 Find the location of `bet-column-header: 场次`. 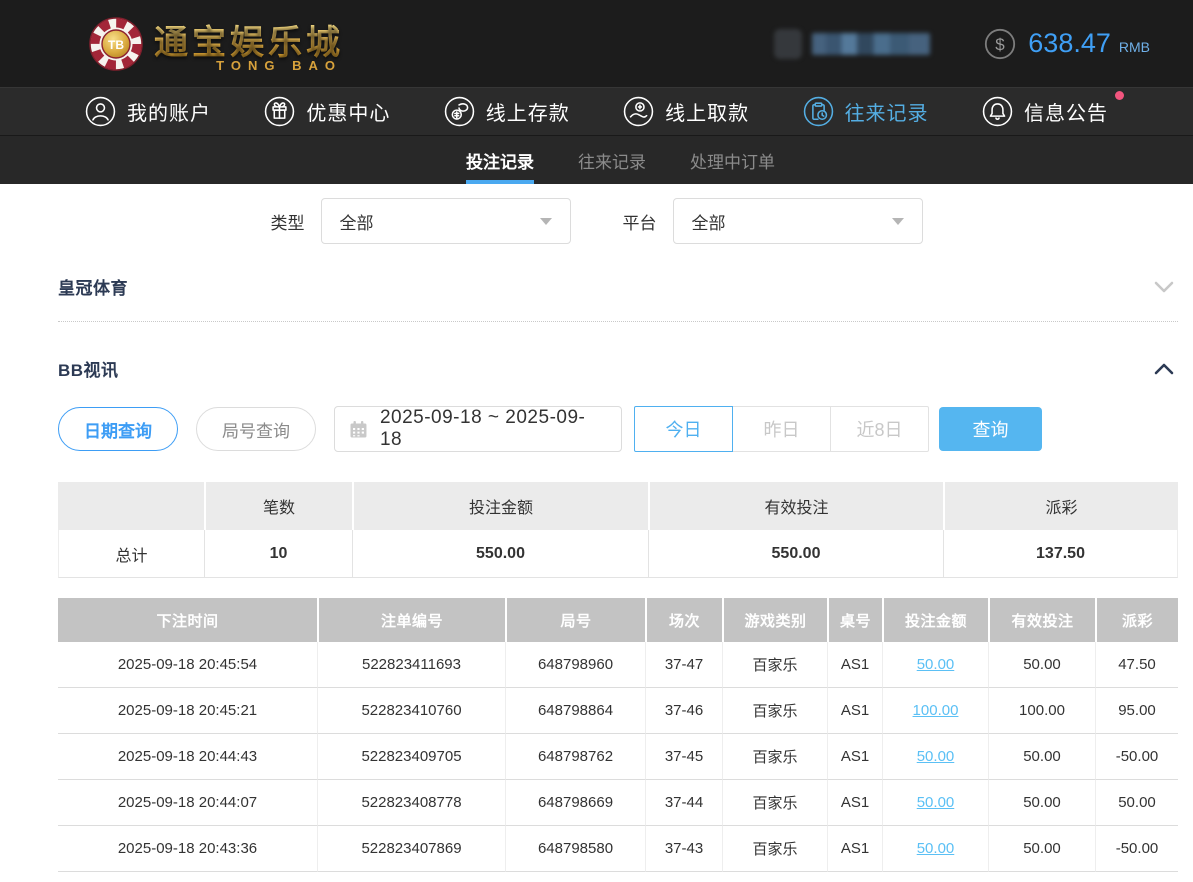

bet-column-header: 场次 is located at coordinates (683, 620).